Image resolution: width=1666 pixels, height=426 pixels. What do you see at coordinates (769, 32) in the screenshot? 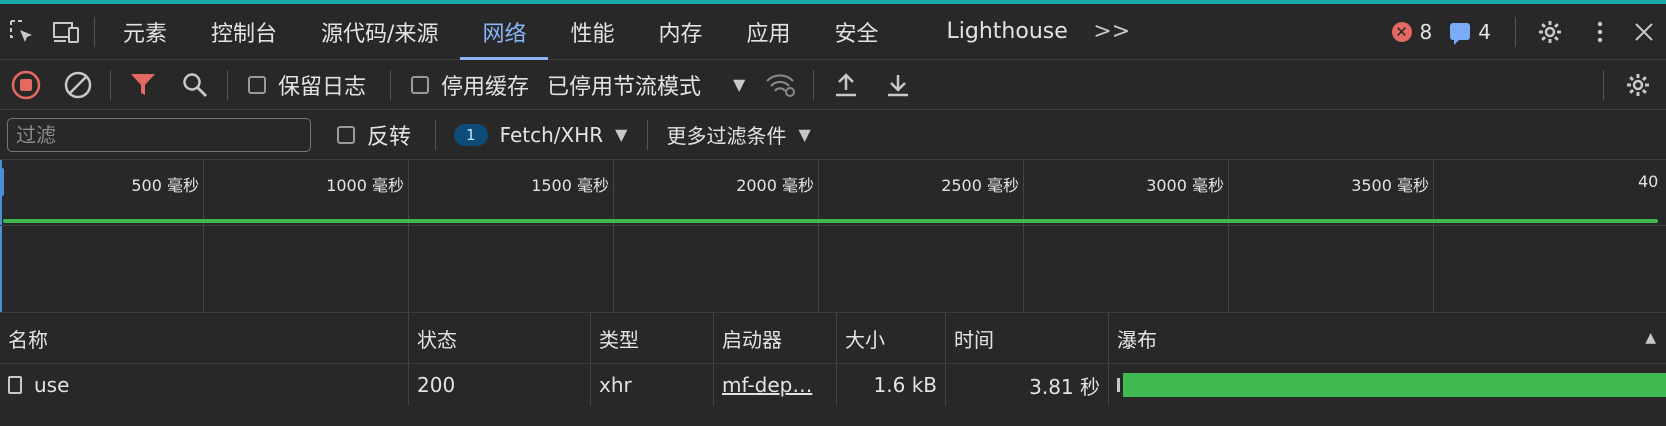
I see `tab-application: 应用` at bounding box center [769, 32].